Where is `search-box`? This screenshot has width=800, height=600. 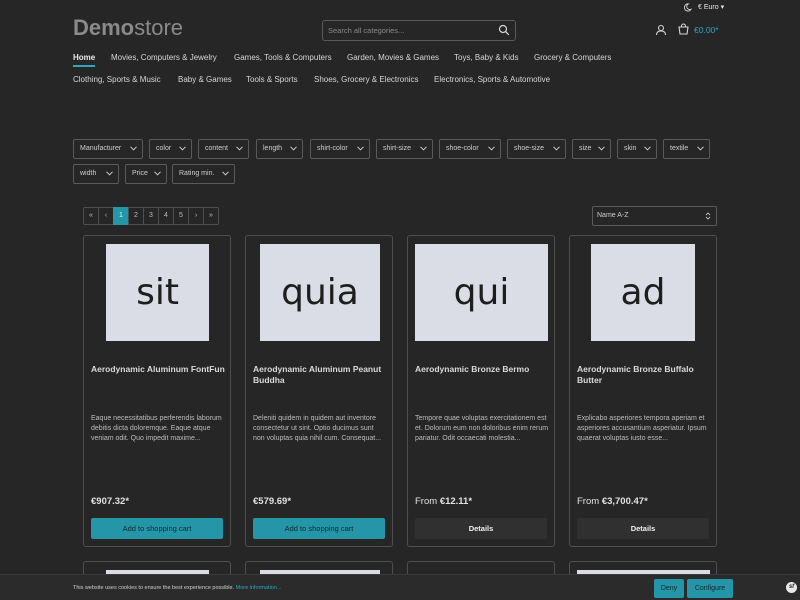
search-box is located at coordinates (419, 30).